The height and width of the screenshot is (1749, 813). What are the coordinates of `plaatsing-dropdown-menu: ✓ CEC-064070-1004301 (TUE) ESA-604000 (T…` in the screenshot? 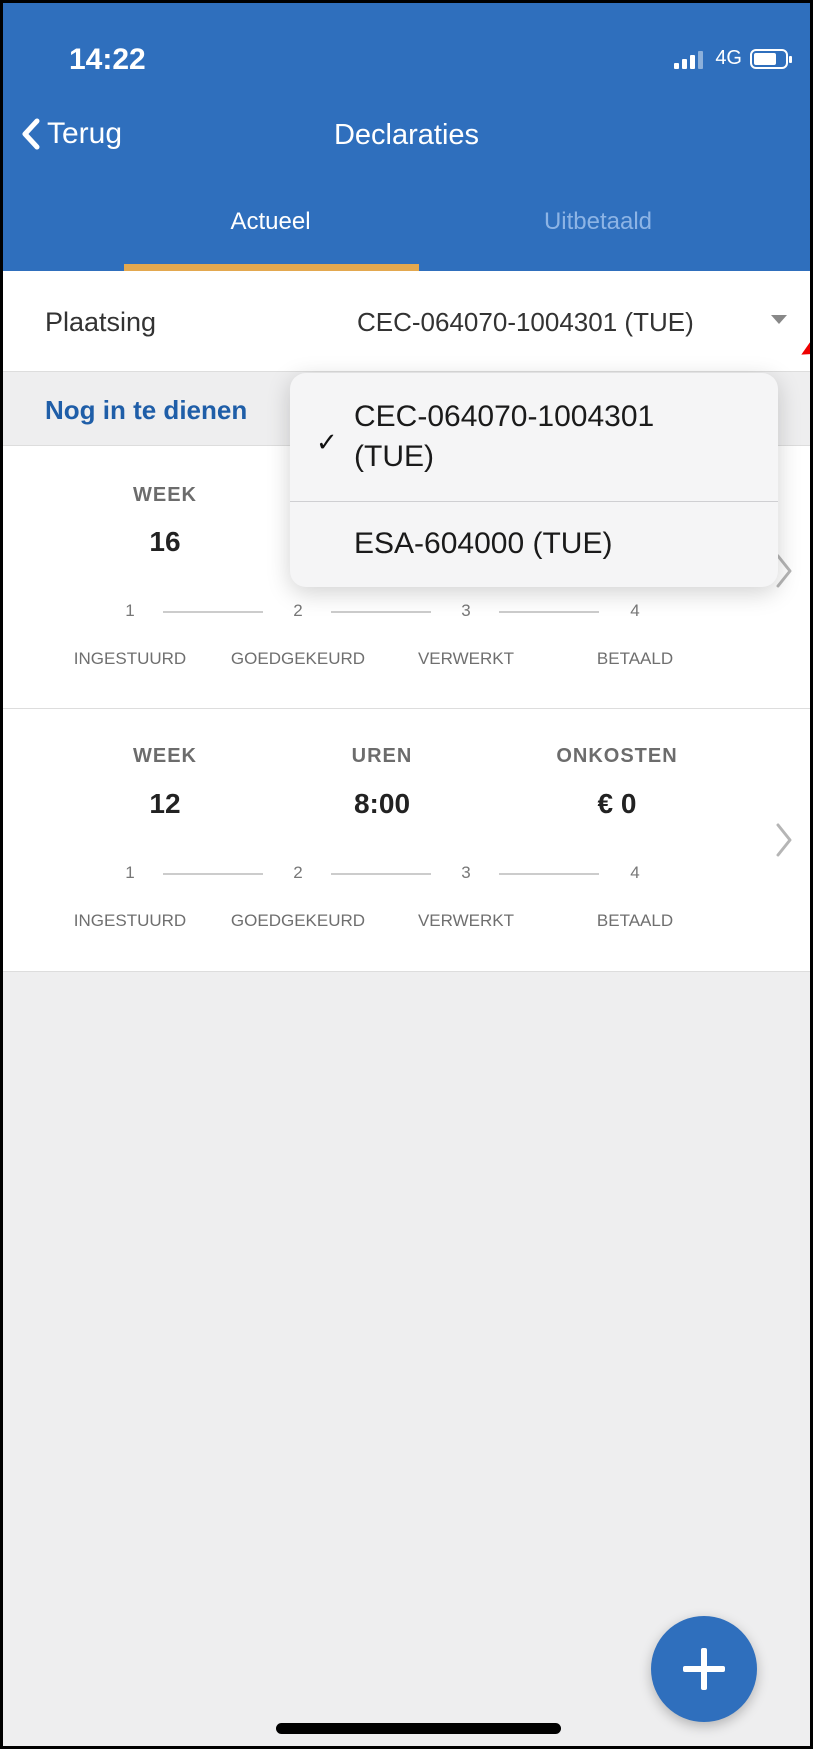 It's located at (534, 480).